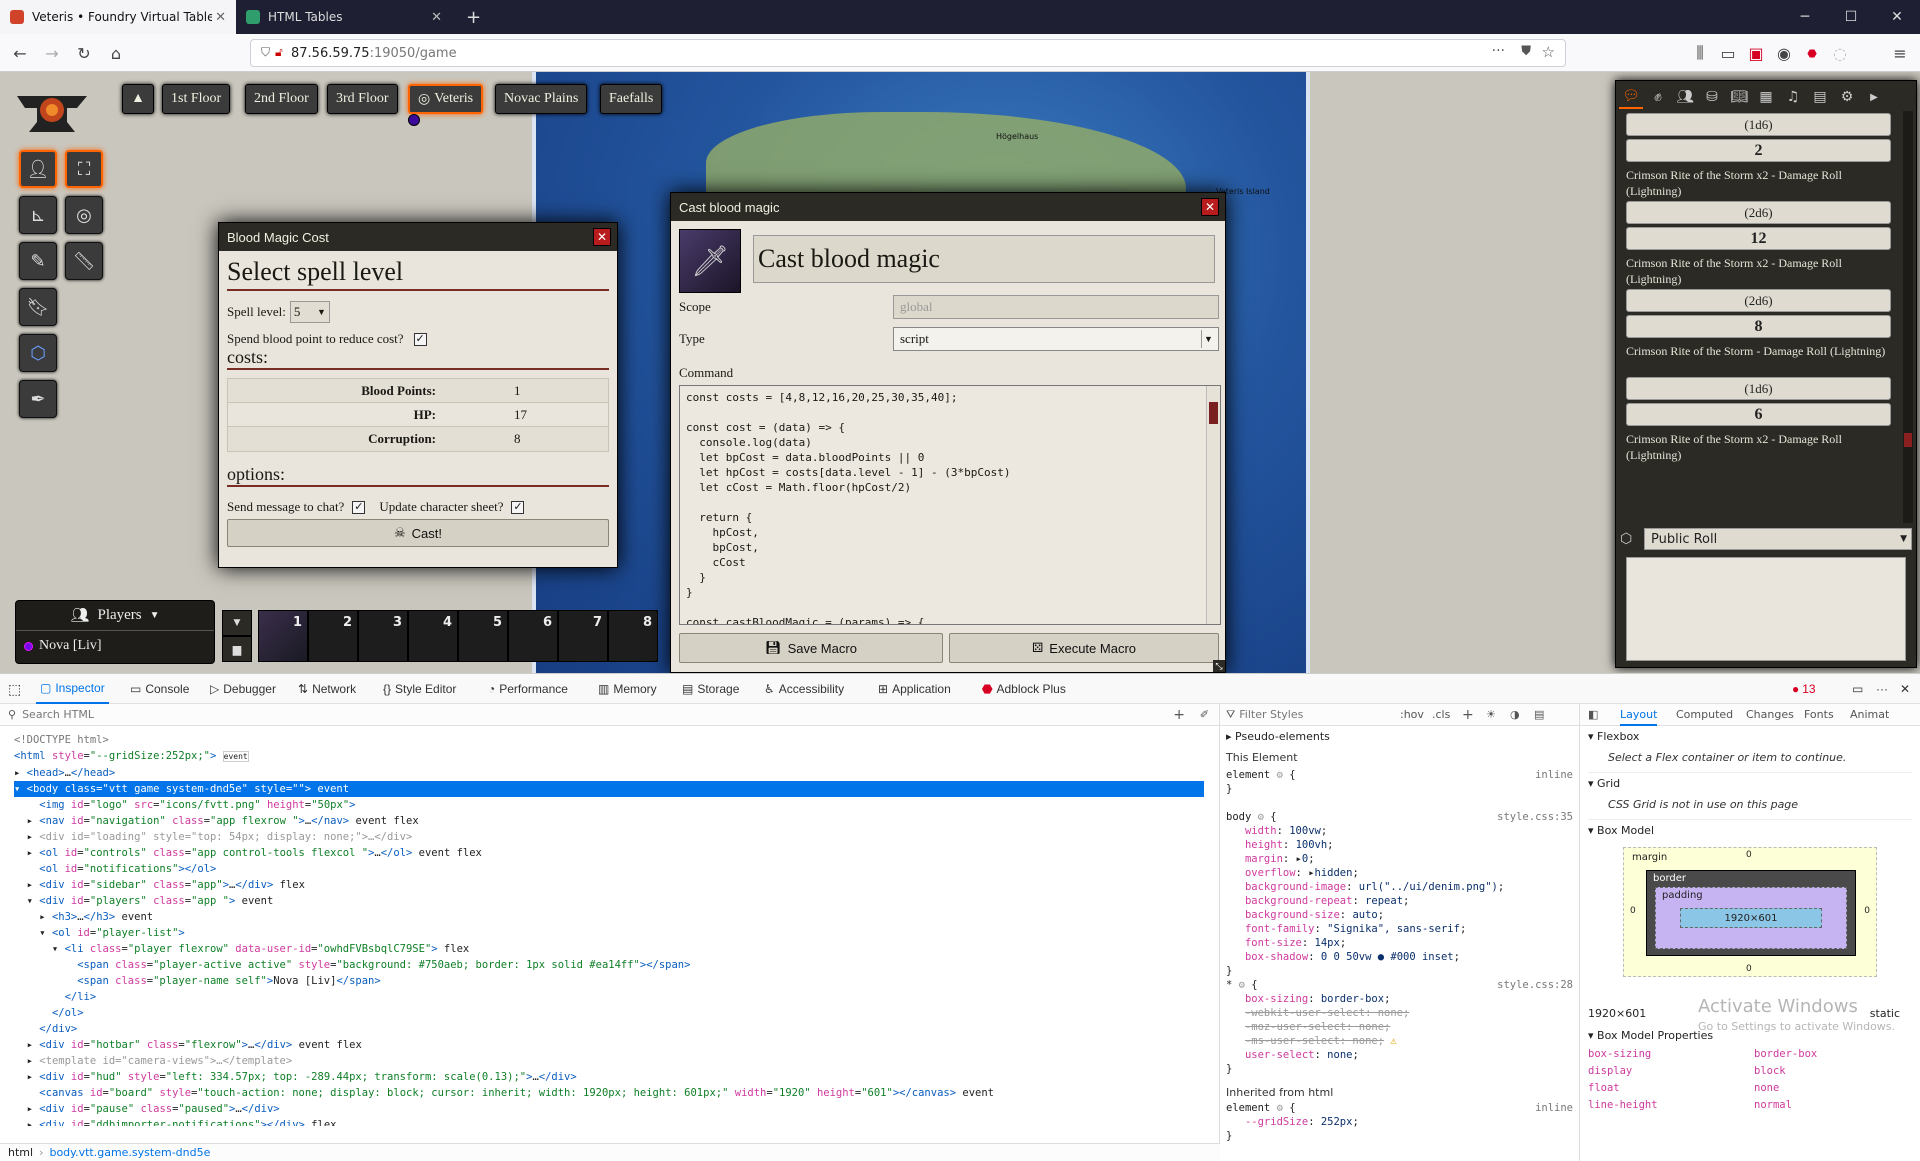  Describe the element at coordinates (115, 616) in the screenshot. I see `players-header: 👥︎ Players ▼` at that location.